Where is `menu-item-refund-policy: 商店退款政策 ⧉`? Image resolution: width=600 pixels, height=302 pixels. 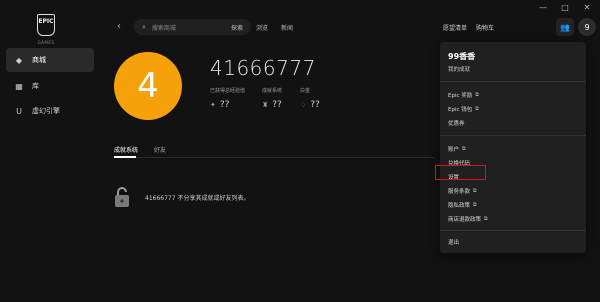 menu-item-refund-policy: 商店退款政策 ⧉ is located at coordinates (468, 219).